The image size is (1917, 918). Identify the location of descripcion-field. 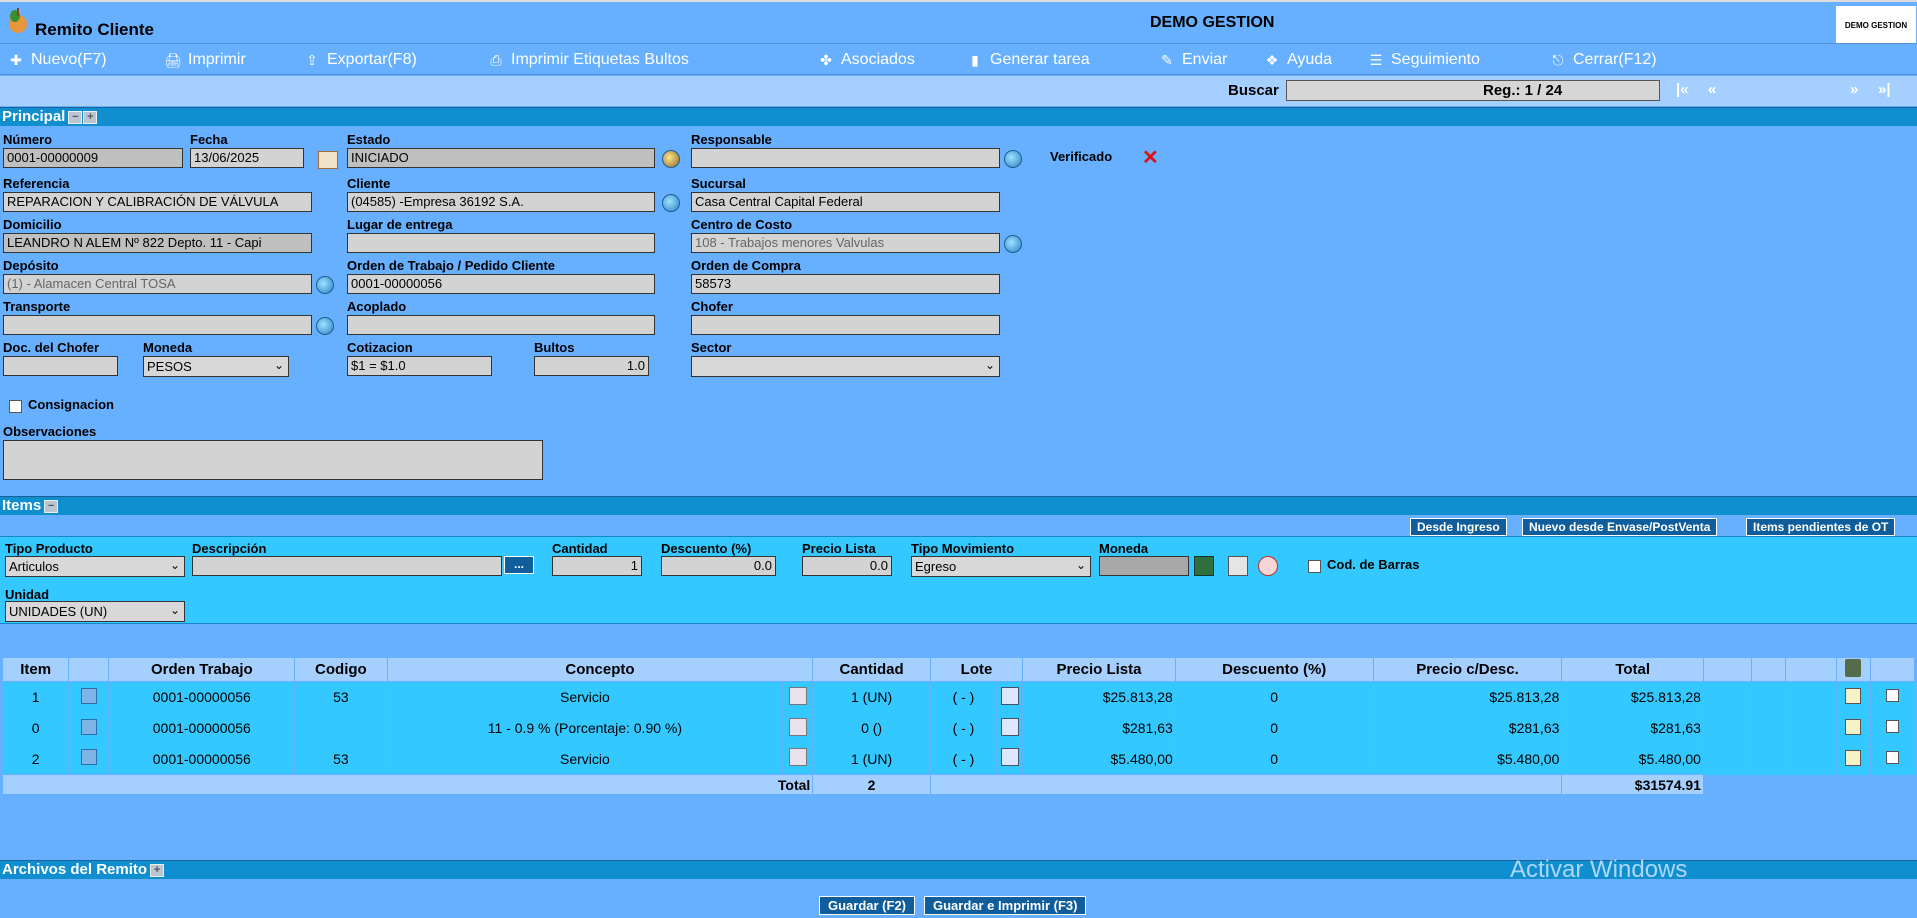
(347, 566).